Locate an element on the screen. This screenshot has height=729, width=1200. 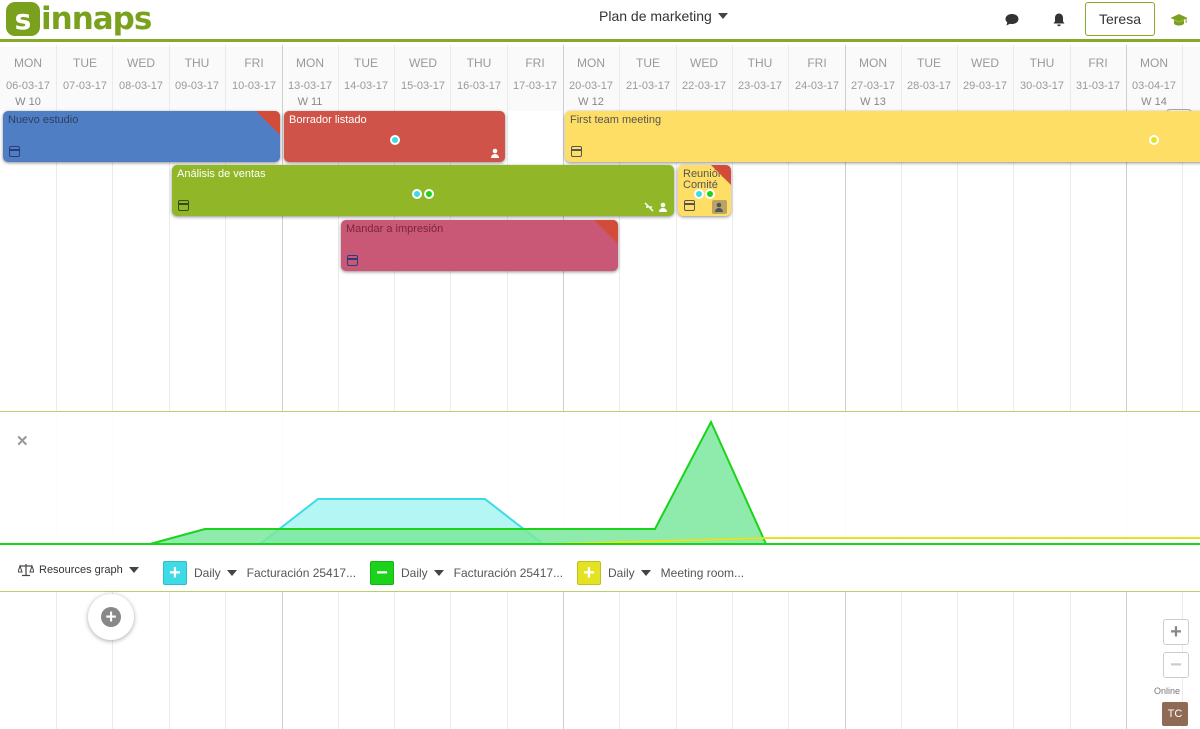
day-header: MON 27-03-17 W 13 is located at coordinates (873, 82).